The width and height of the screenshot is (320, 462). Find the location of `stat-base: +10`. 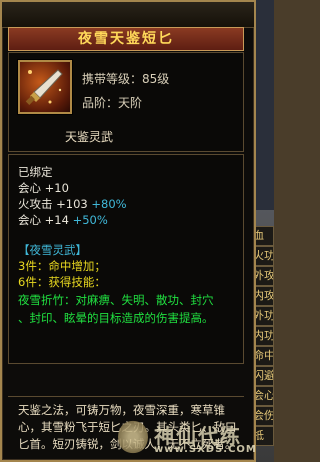

stat-base: +10 is located at coordinates (56, 188).